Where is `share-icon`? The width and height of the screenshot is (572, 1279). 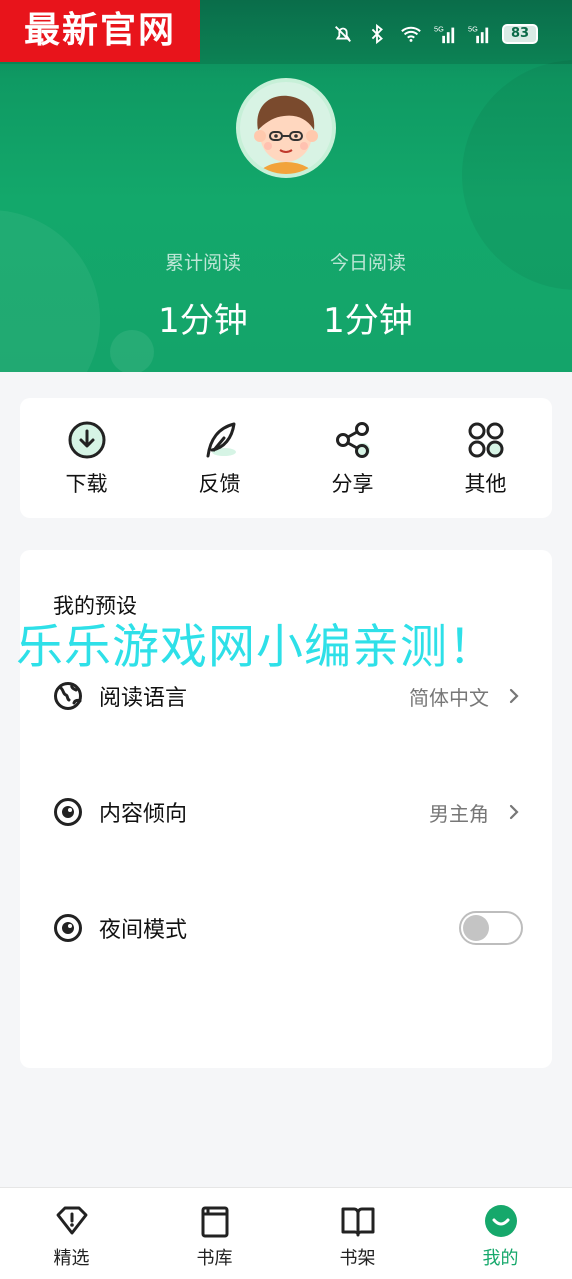
share-icon is located at coordinates (352, 440).